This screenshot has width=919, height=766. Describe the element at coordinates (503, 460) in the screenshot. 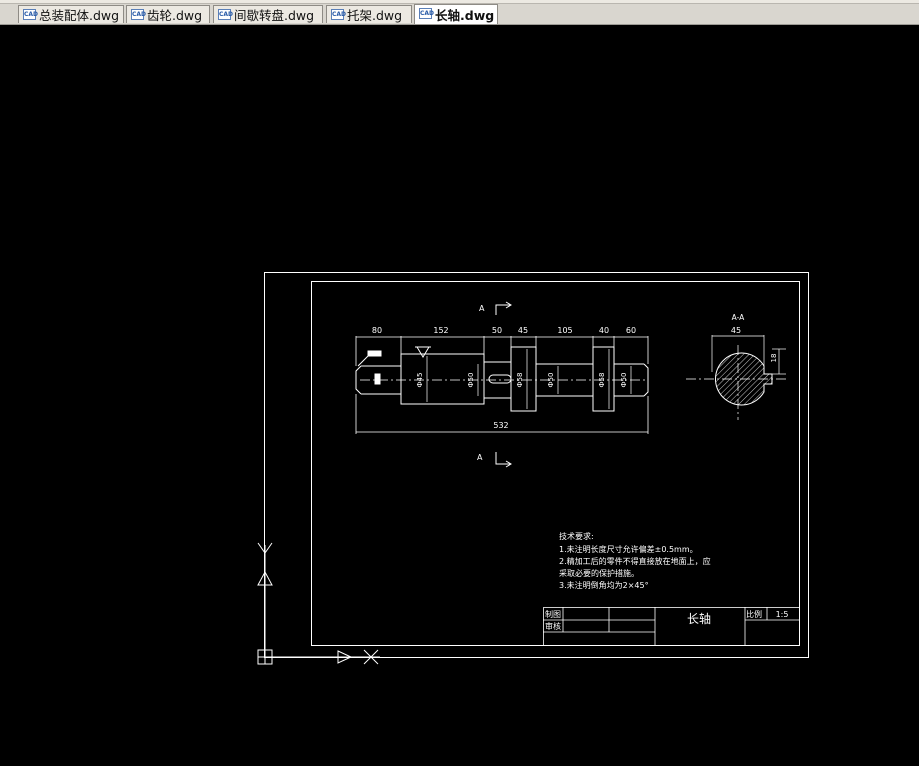

I see `section-cut-marker-bottom` at that location.